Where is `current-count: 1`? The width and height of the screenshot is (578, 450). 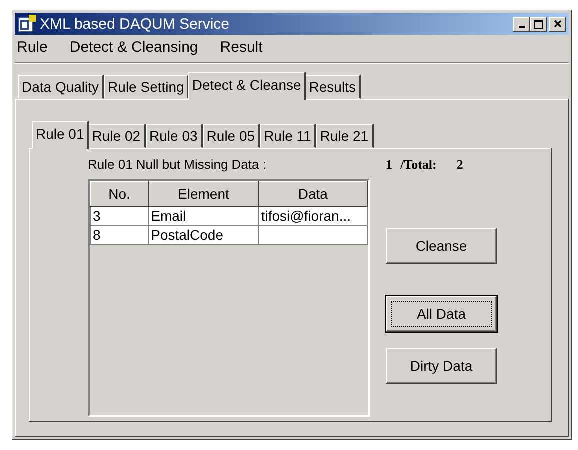
current-count: 1 is located at coordinates (389, 165).